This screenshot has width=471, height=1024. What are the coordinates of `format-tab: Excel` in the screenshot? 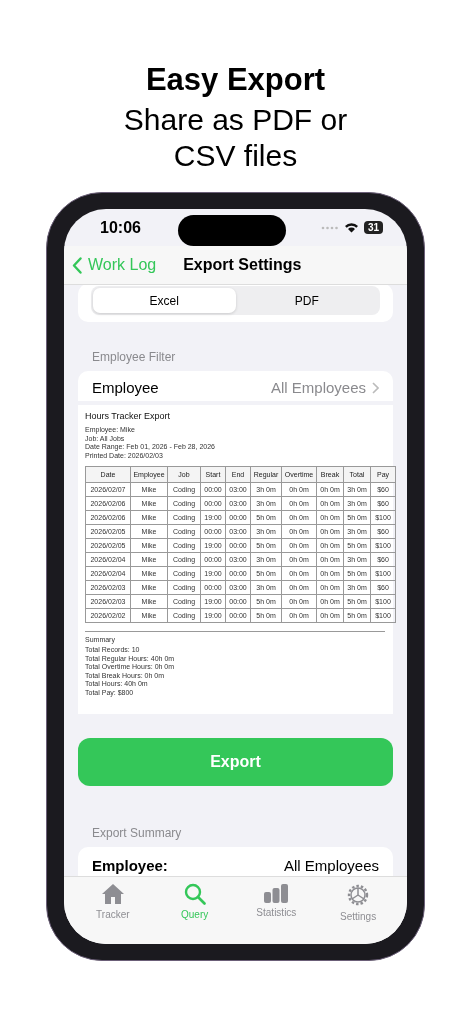 It's located at (164, 300).